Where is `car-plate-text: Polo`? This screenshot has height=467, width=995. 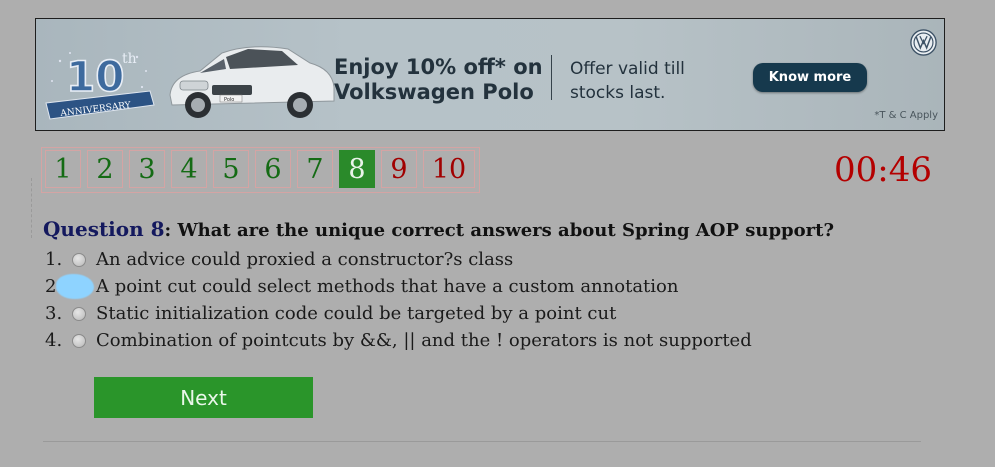
car-plate-text: Polo is located at coordinates (229, 100).